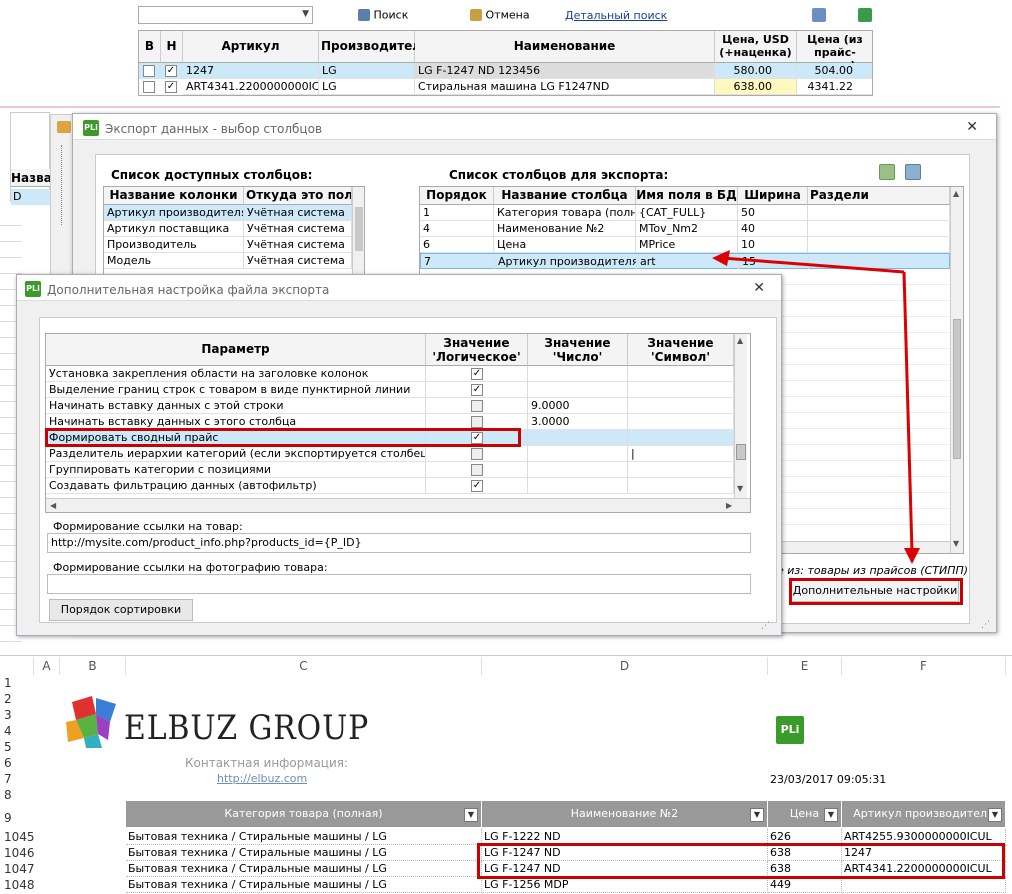 Image resolution: width=1012 pixels, height=894 pixels. Describe the element at coordinates (625, 885) in the screenshot. I see `cell-name: LG F-1256 MDP` at that location.